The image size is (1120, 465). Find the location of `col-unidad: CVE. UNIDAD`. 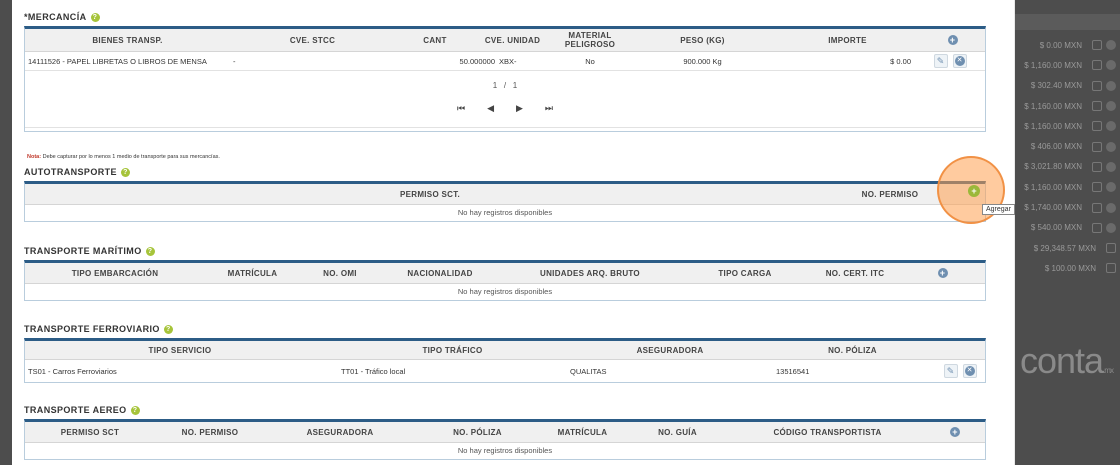

col-unidad: CVE. UNIDAD is located at coordinates (512, 40).